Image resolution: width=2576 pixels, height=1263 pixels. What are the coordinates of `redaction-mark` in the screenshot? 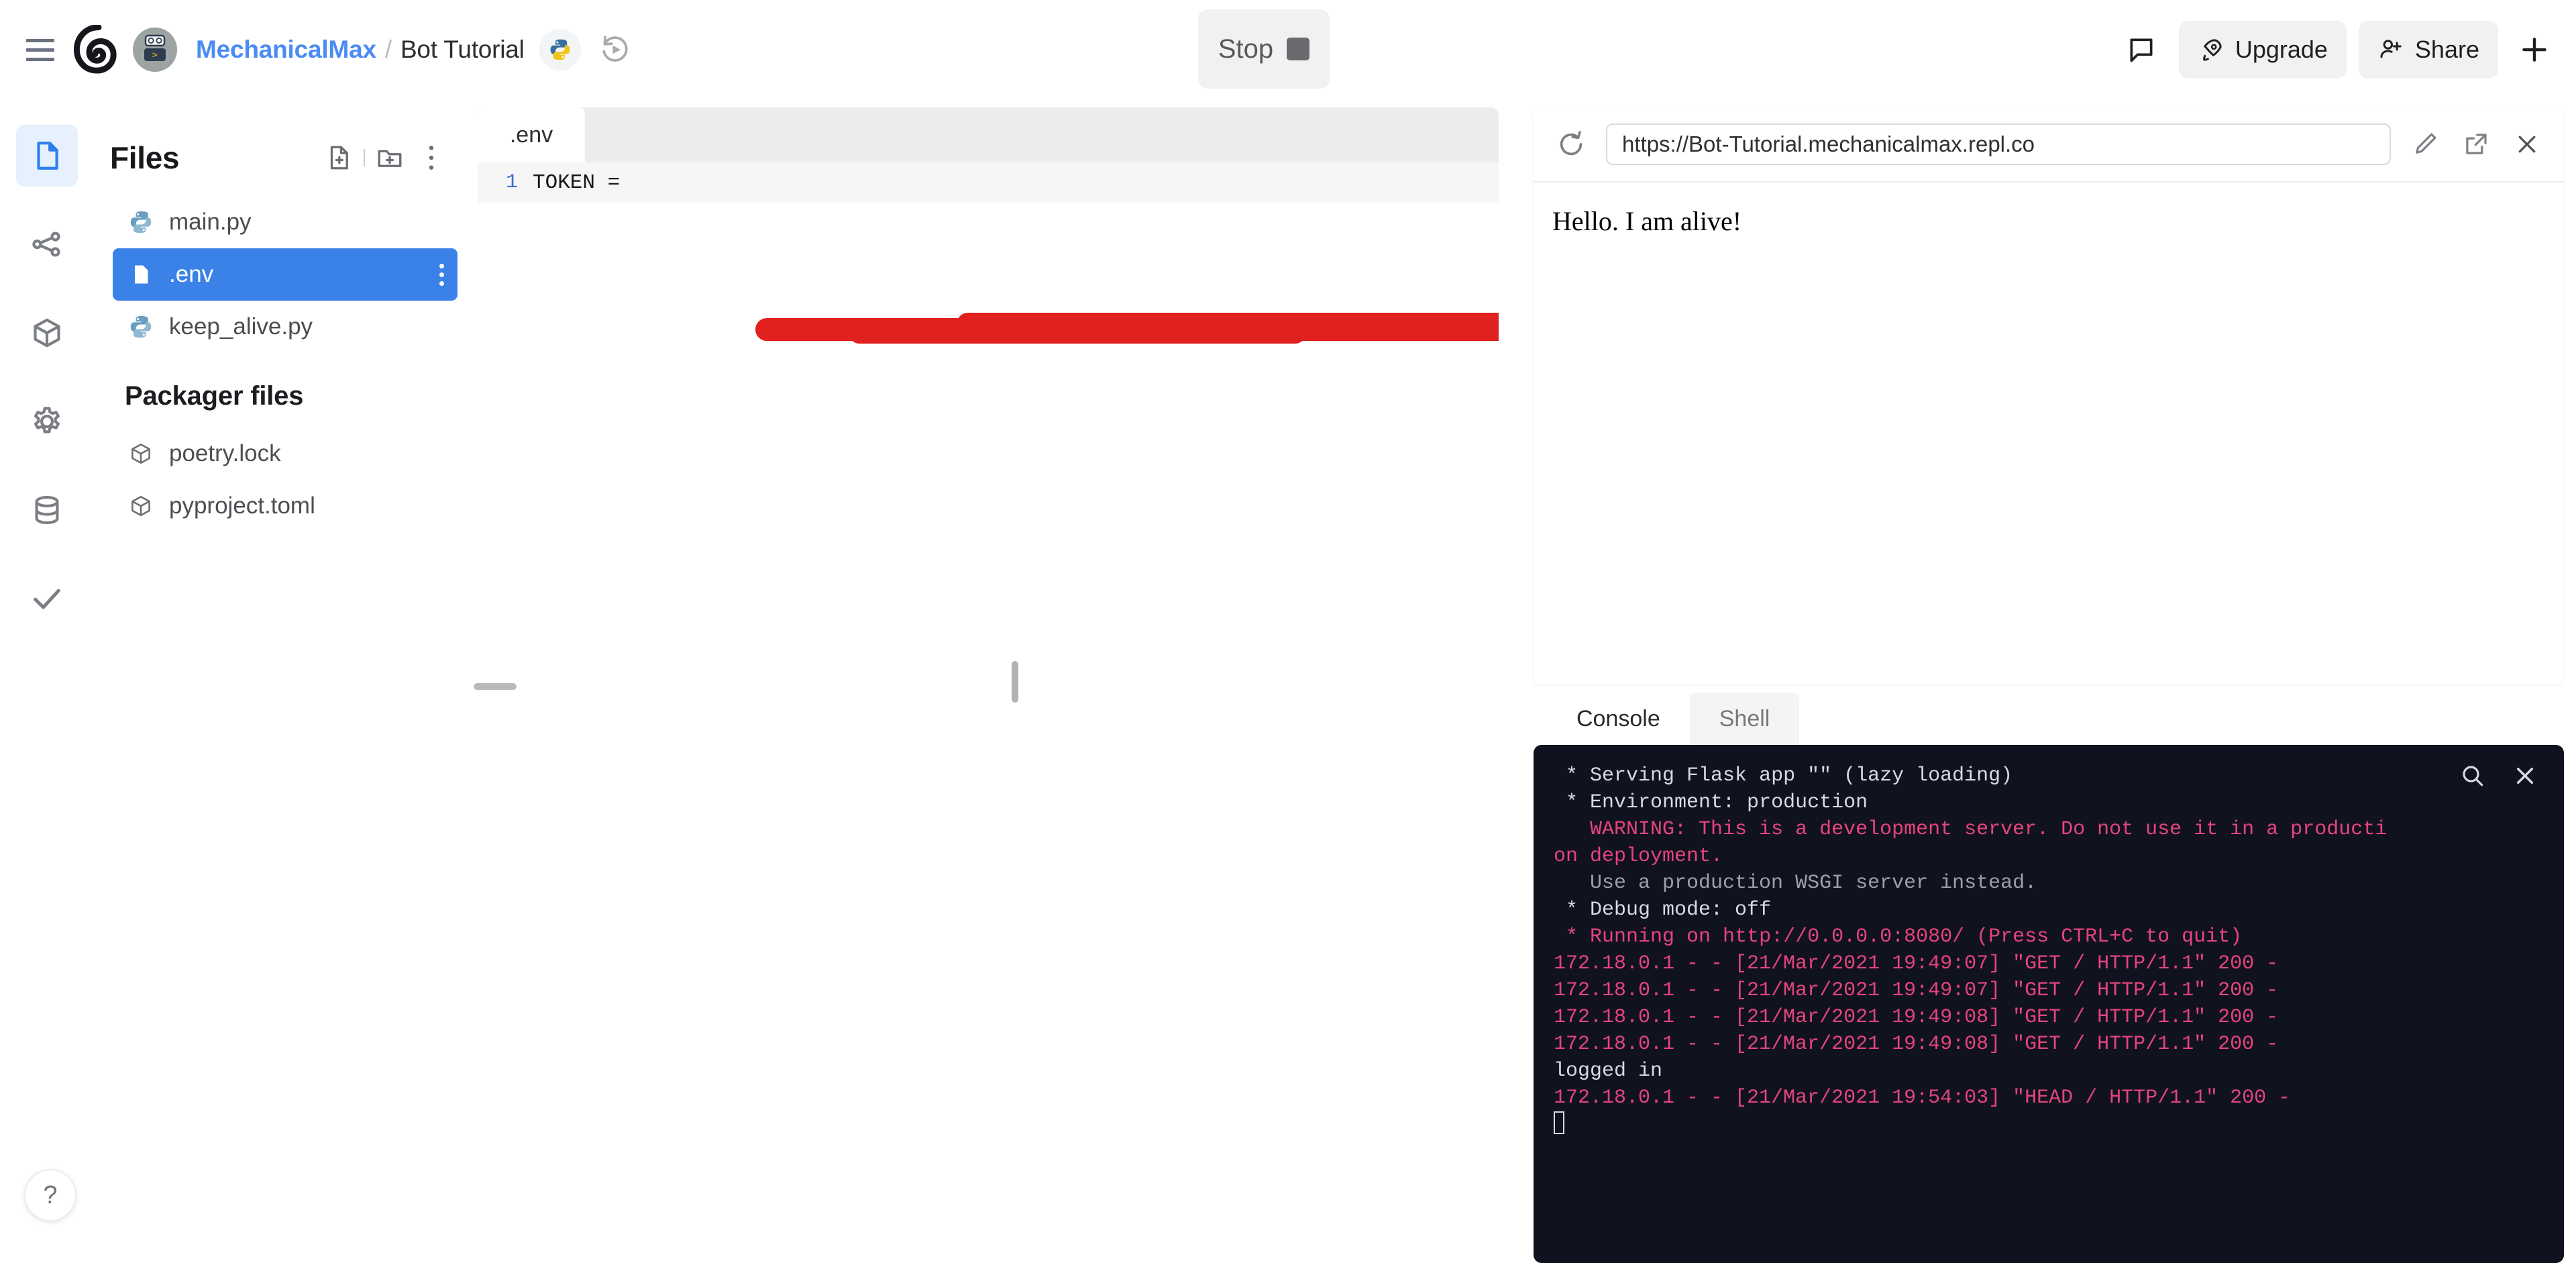 It's located at (1127, 328).